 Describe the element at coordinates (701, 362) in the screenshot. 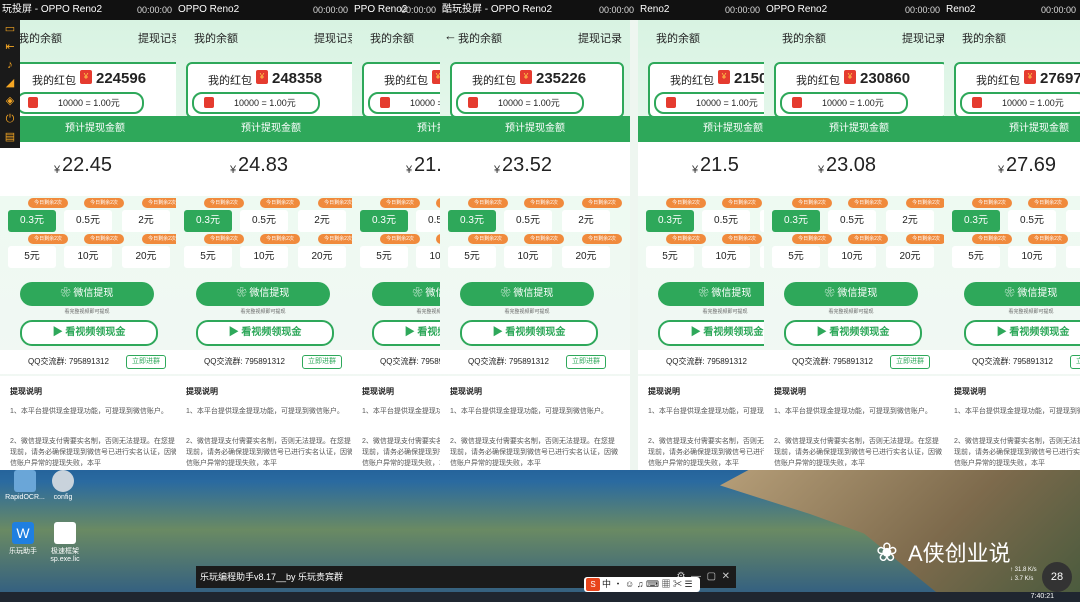

I see `qq-group-bar: QQ交流群: 795891312 立即进群` at that location.